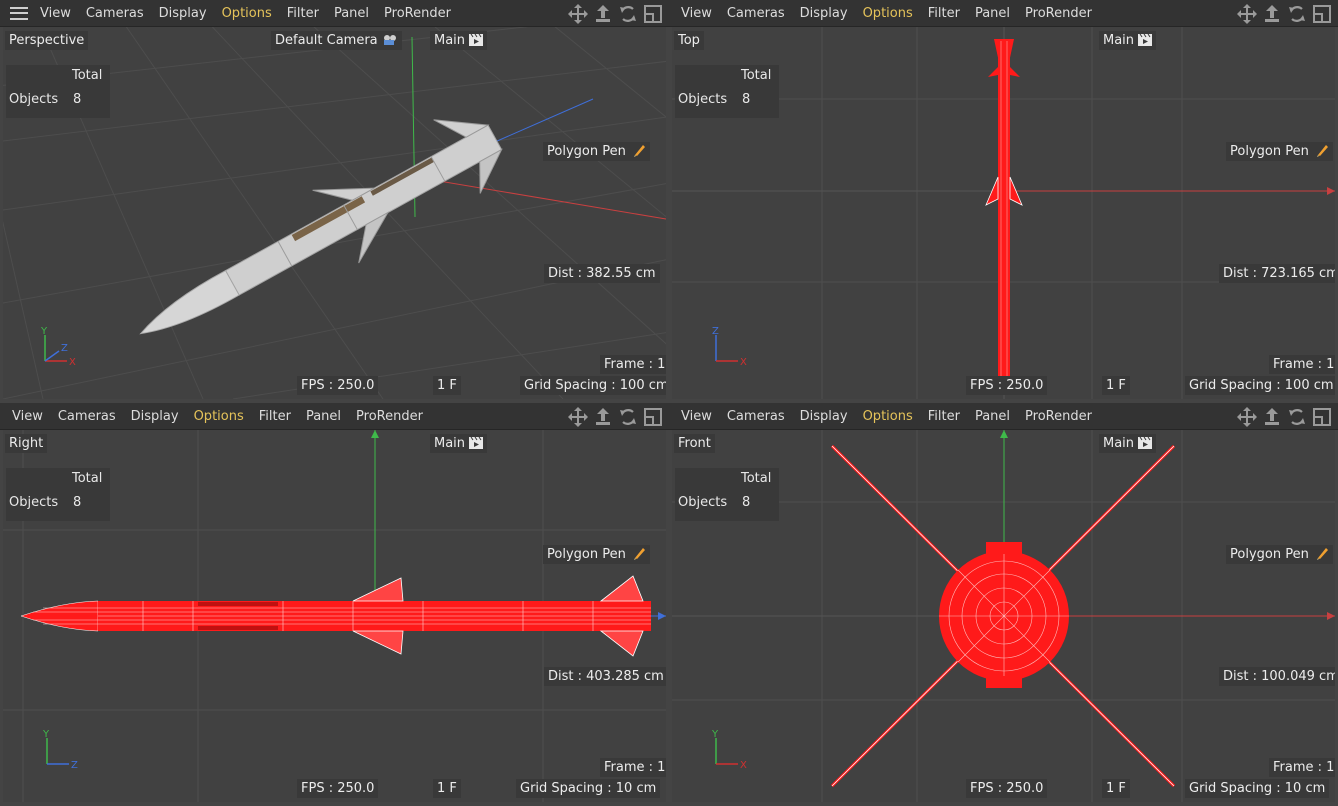 This screenshot has height=806, width=1338. I want to click on axis-gizmo: Z X, so click(729, 347).